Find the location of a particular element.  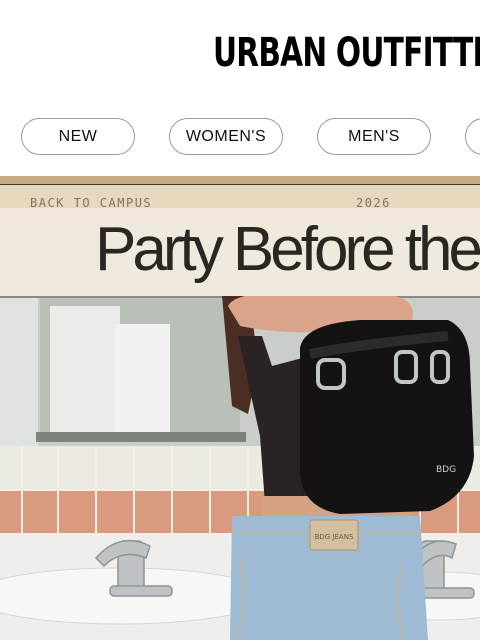

hero-headline: Party Before the is located at coordinates (287, 249).